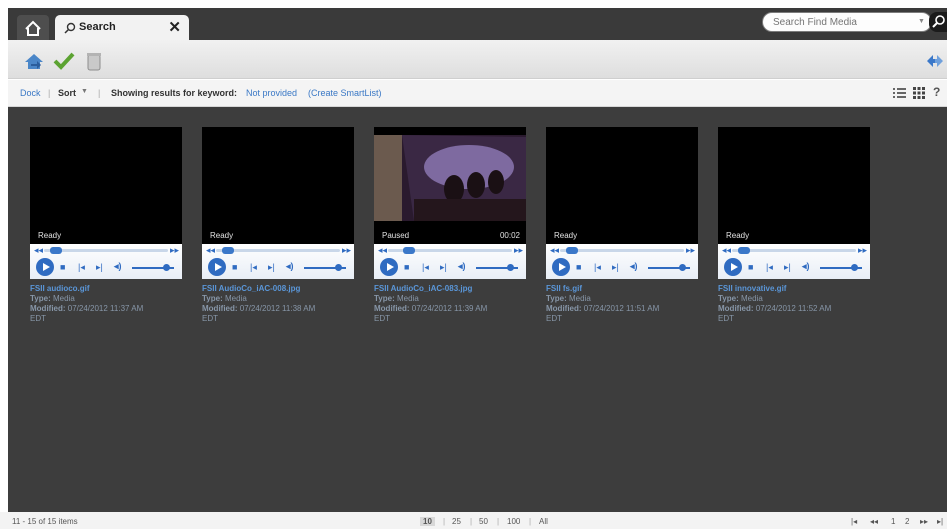 This screenshot has height=529, width=947. Describe the element at coordinates (798, 289) in the screenshot. I see `media-name: FSII innovative.gif` at that location.